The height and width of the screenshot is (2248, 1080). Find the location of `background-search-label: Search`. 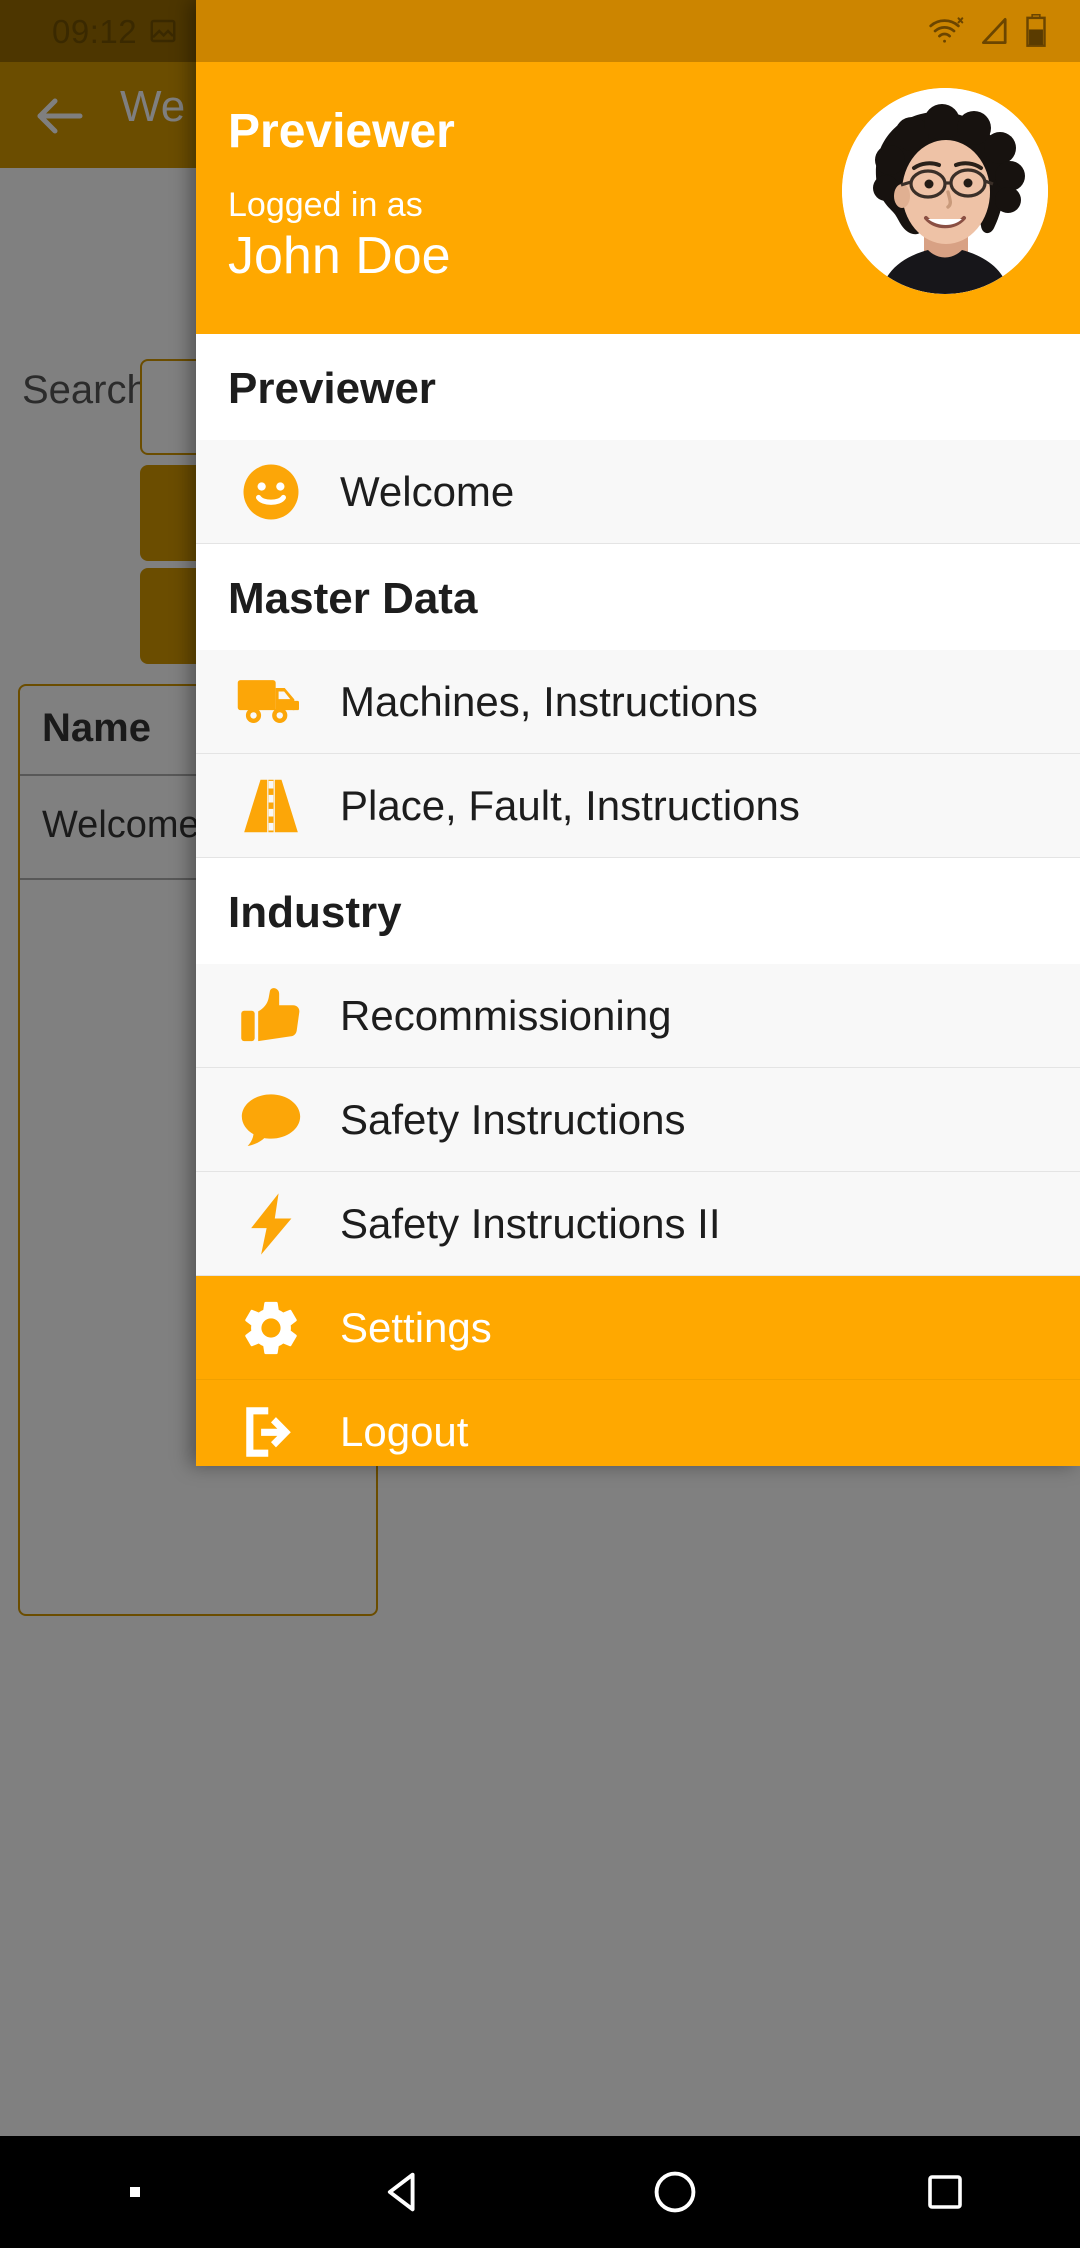

background-search-label: Search is located at coordinates (85, 390).